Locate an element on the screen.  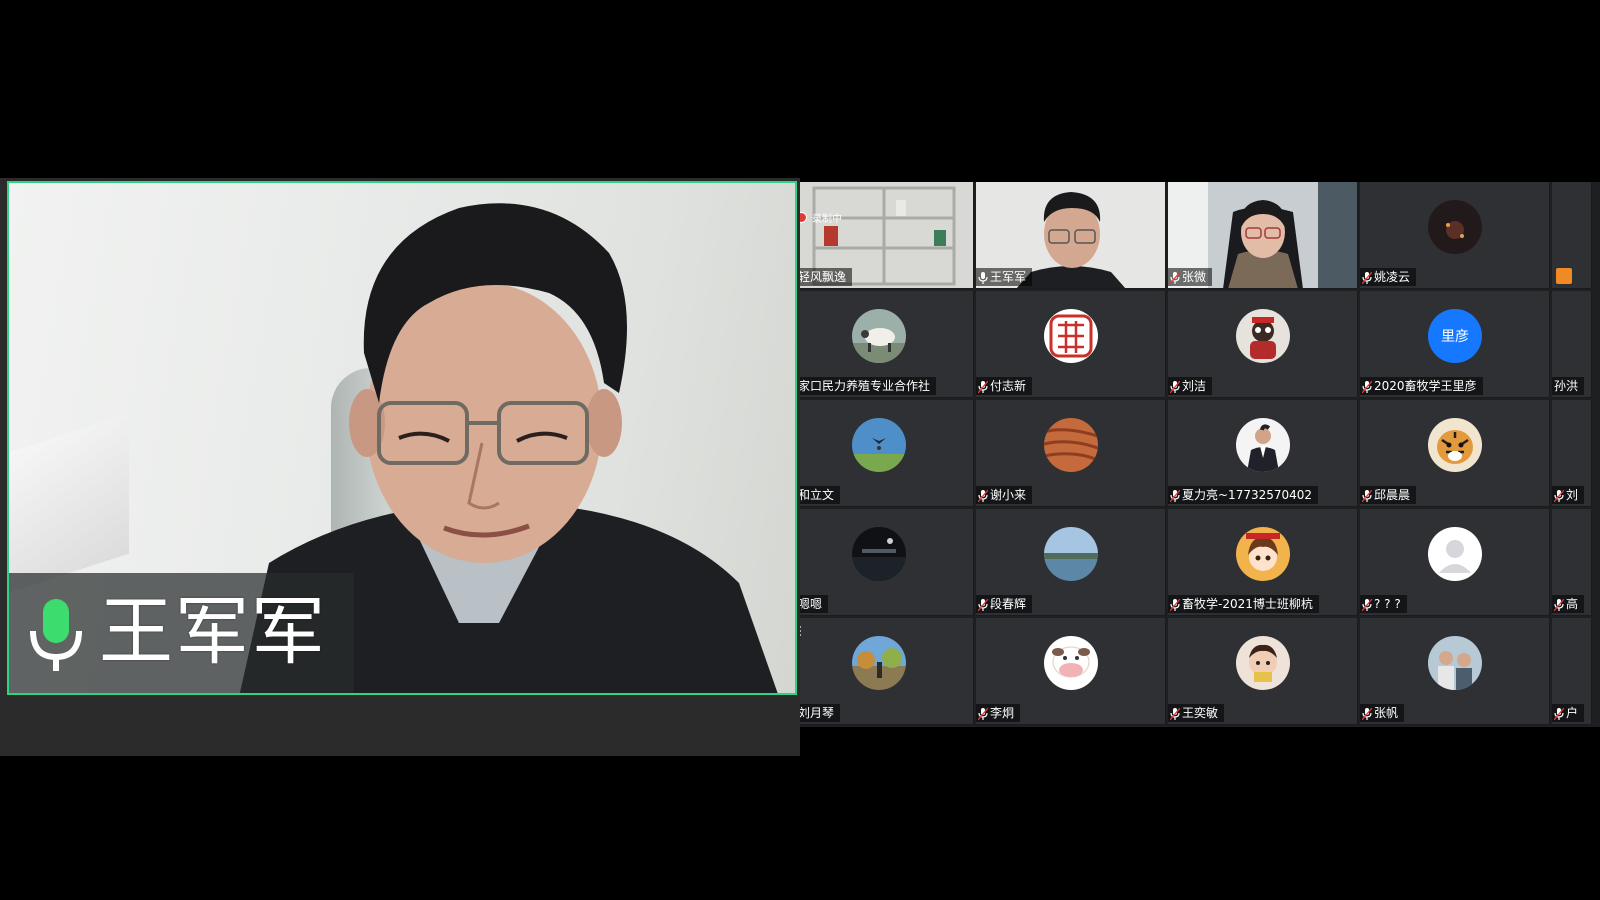
participant-name-label: 谢小来 is located at coordinates (1004, 495).